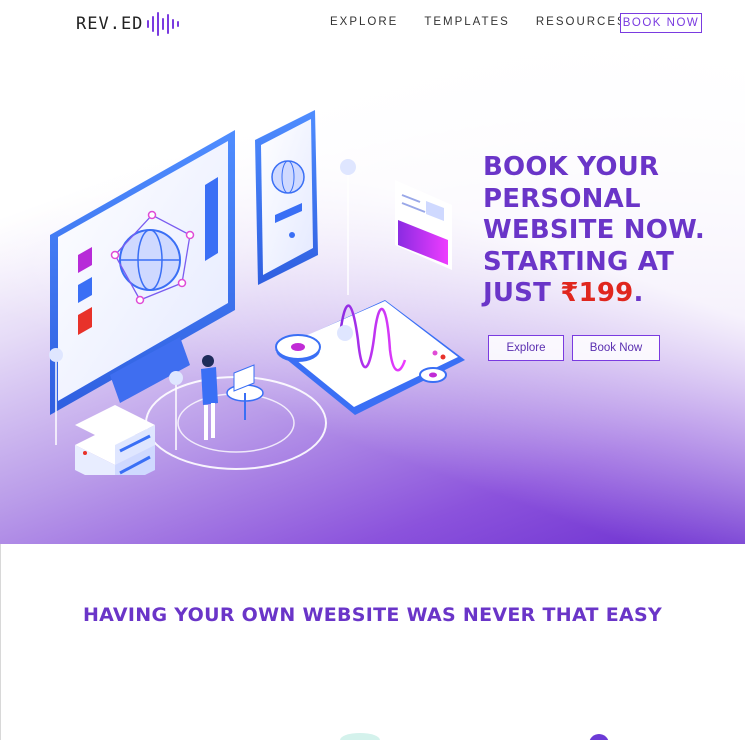  I want to click on gear-icon, so click(298, 348).